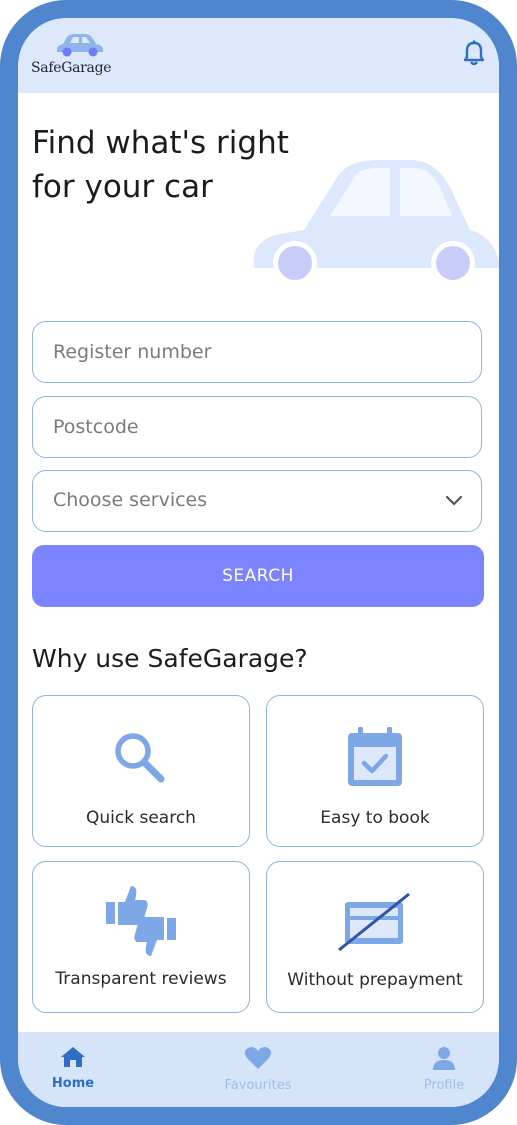  I want to click on register-number-input, so click(257, 352).